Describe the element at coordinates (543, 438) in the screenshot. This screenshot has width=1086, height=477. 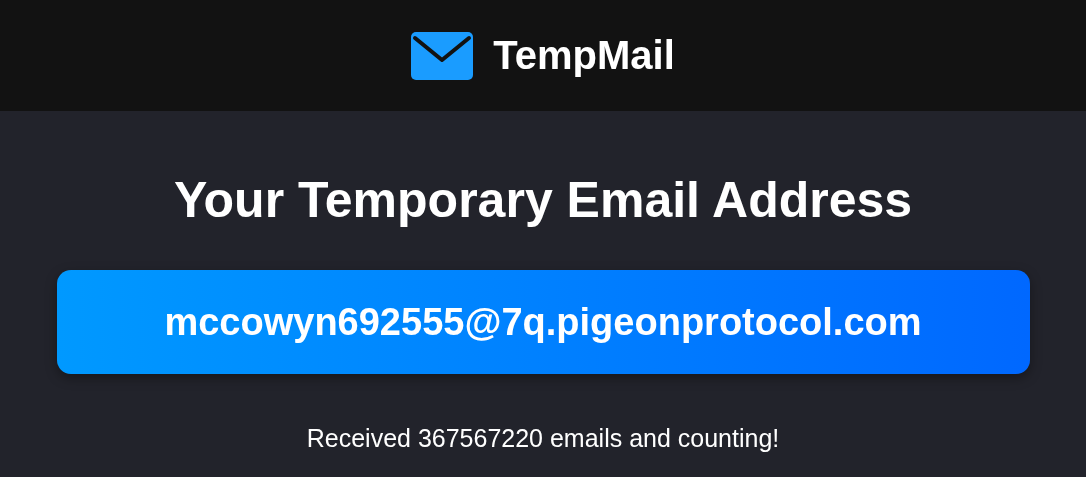
I see `counter-text: Received 367567220 emails and counting!` at that location.